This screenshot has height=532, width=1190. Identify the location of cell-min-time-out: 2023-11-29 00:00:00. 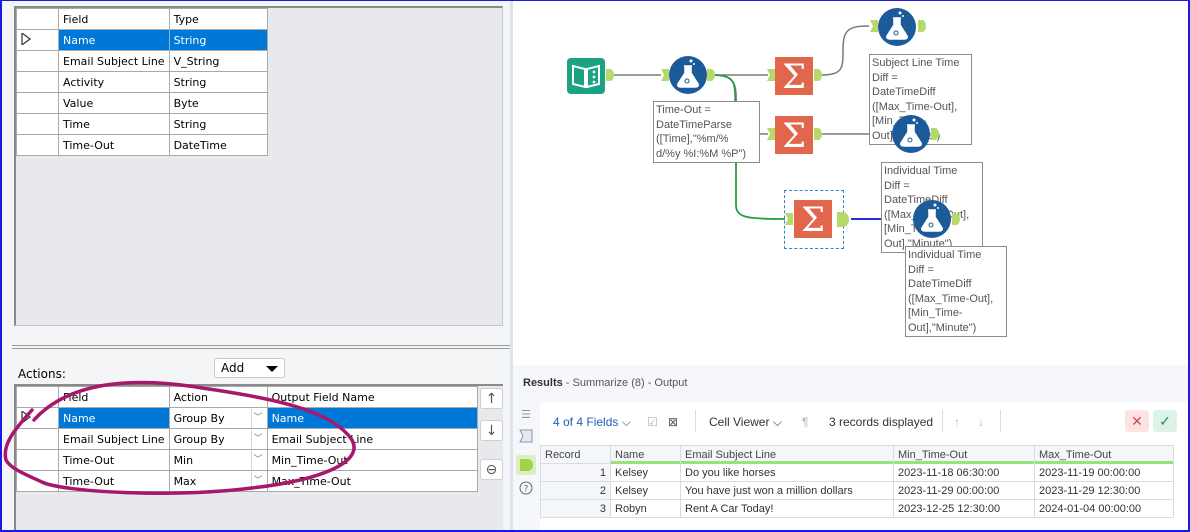
(964, 490).